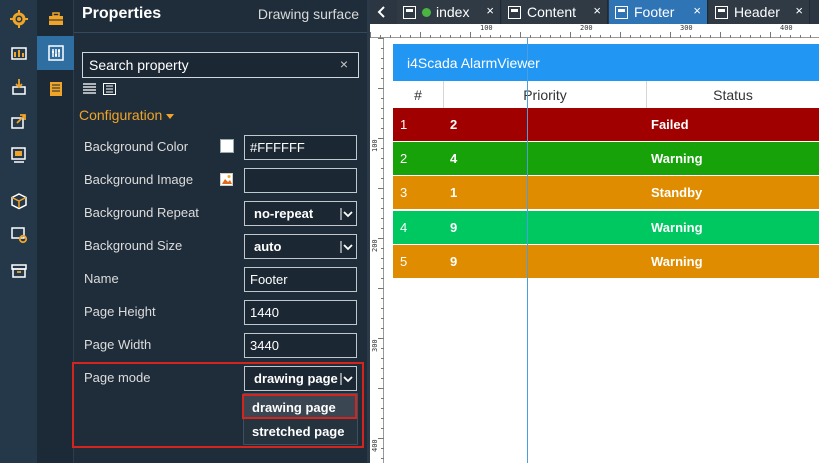 The width and height of the screenshot is (819, 463). Describe the element at coordinates (606, 62) in the screenshot. I see `alarm-viewer-title: i4Scada AlarmViewer` at that location.